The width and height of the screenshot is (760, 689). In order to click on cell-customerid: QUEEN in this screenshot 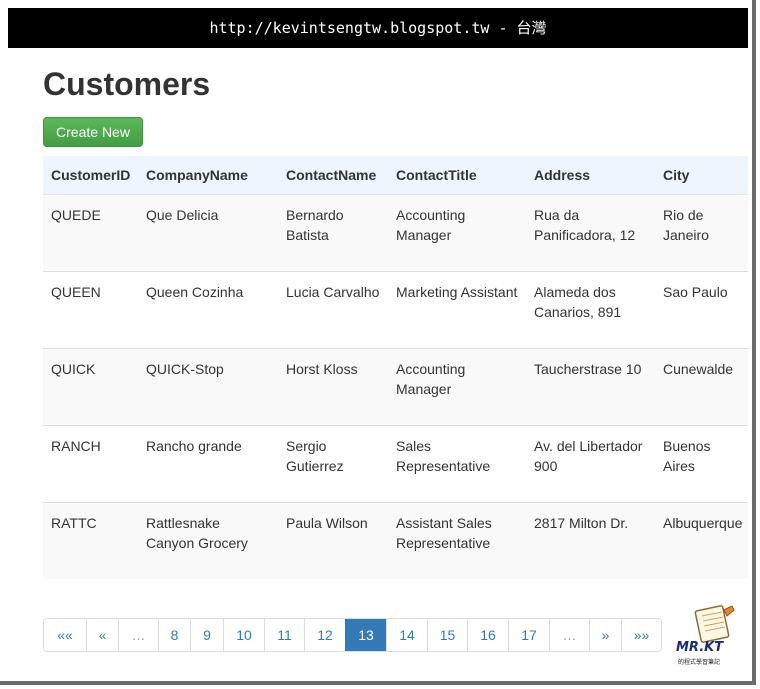, I will do `click(90, 309)`.